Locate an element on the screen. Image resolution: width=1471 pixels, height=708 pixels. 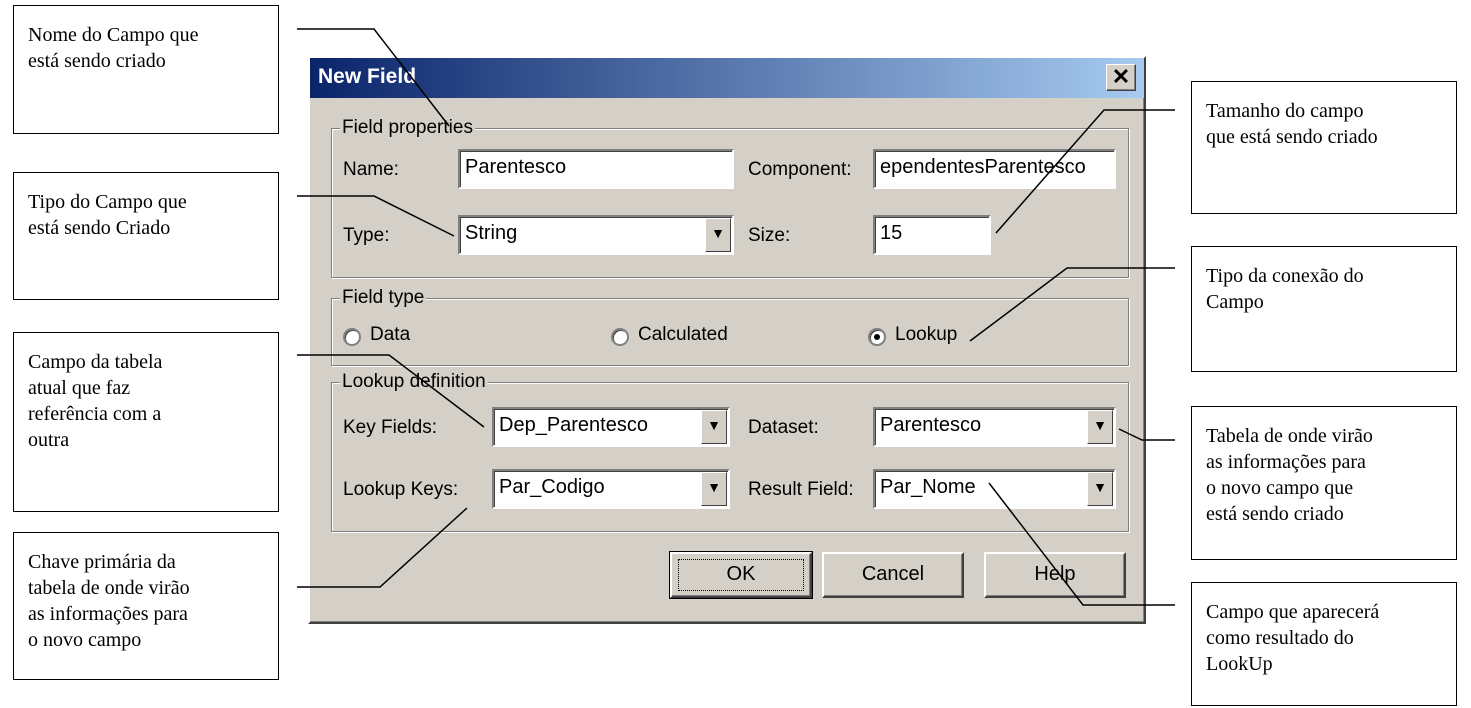
name-input: Parentesco is located at coordinates (596, 169).